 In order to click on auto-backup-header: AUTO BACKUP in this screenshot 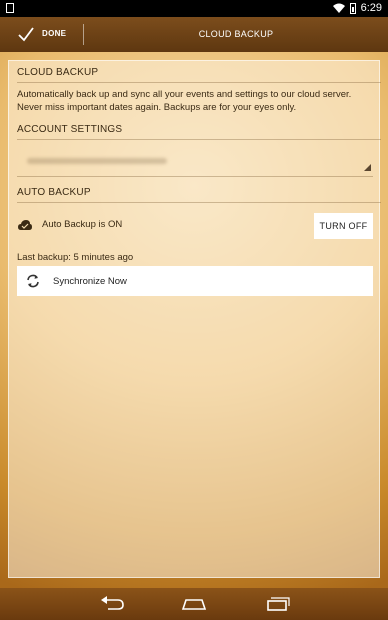, I will do `click(199, 195)`.